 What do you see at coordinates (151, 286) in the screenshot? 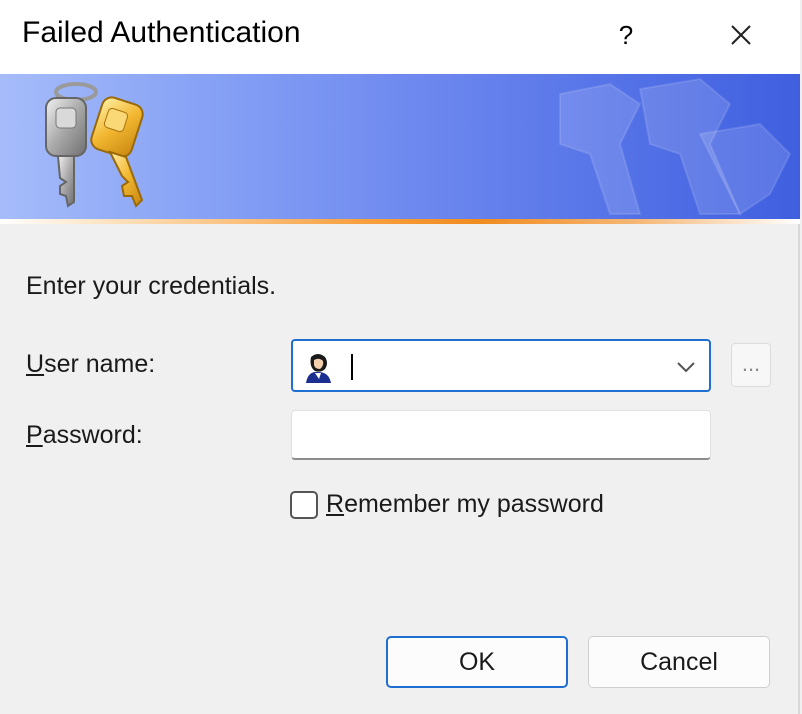
I see `instruction-text: Enter your credentials.` at bounding box center [151, 286].